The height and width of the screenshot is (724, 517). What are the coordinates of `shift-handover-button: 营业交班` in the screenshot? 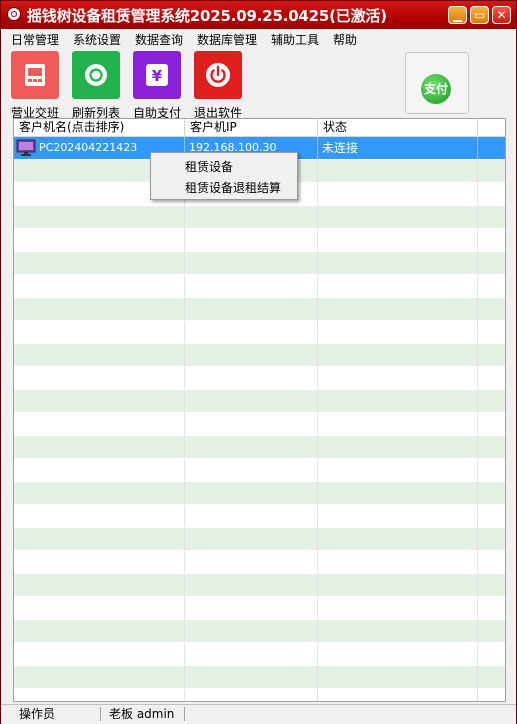 It's located at (36, 85).